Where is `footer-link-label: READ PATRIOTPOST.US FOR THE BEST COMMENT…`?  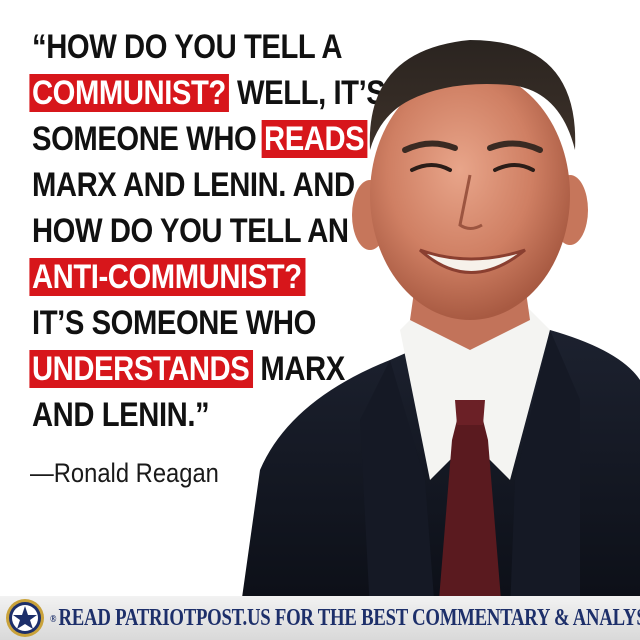
footer-link-label: READ PATRIOTPOST.US FOR THE BEST COMMENT… is located at coordinates (349, 618).